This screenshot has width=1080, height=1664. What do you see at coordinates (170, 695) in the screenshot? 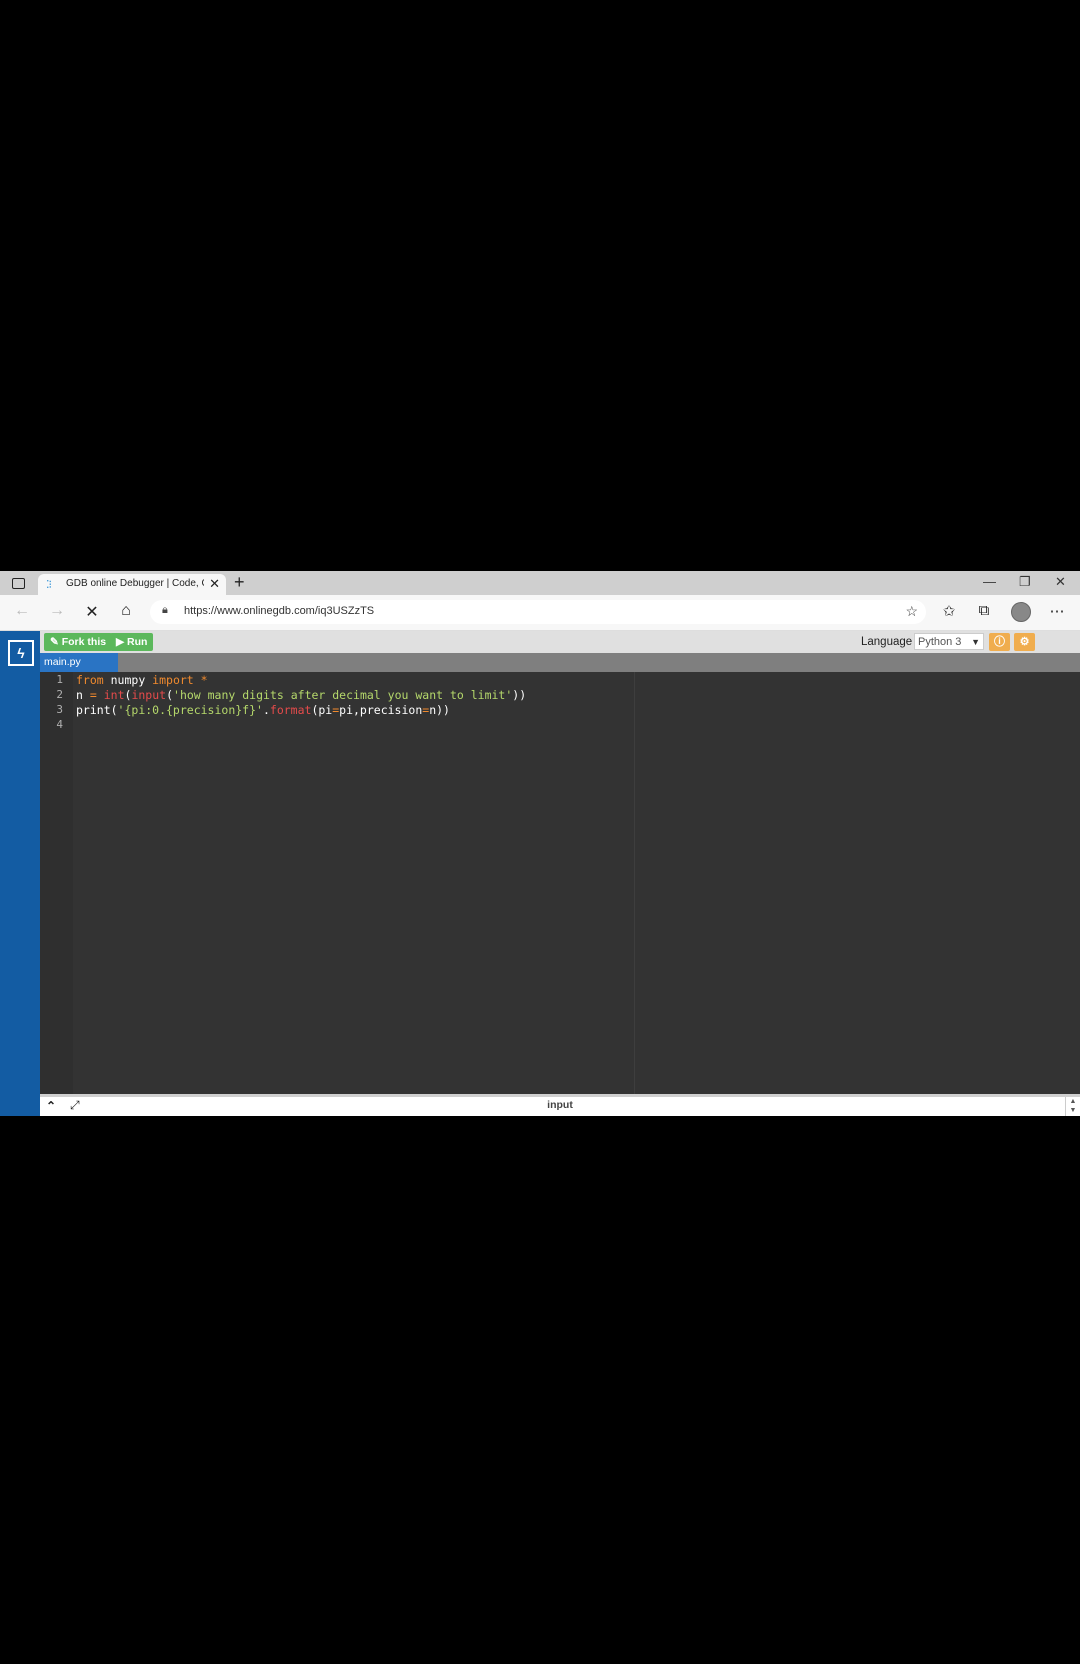
I see `code-token: (` at bounding box center [170, 695].